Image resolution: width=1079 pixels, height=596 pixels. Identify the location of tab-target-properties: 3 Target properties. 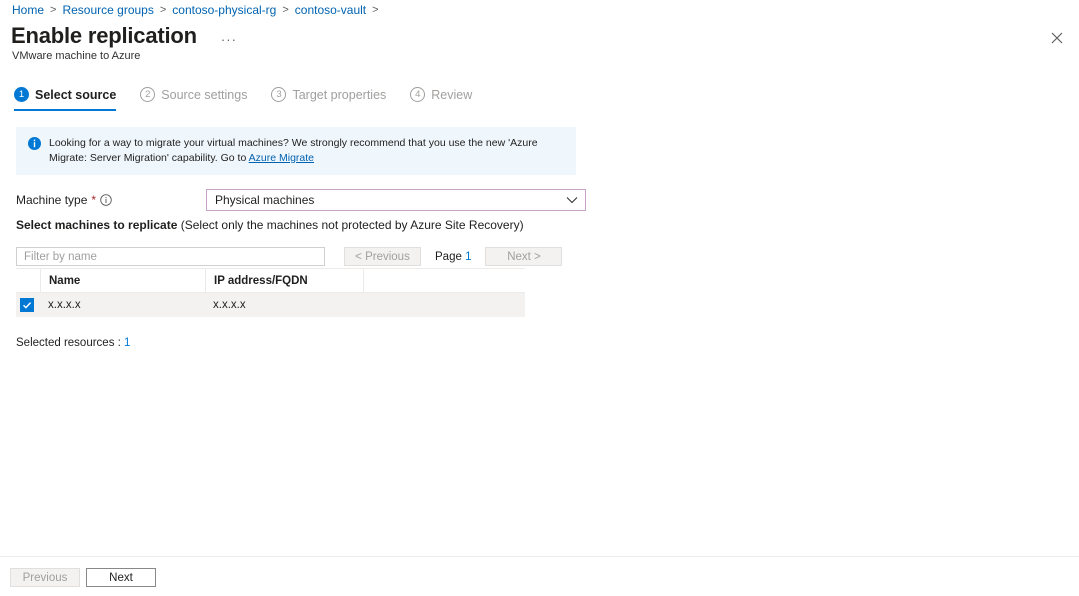
(328, 97).